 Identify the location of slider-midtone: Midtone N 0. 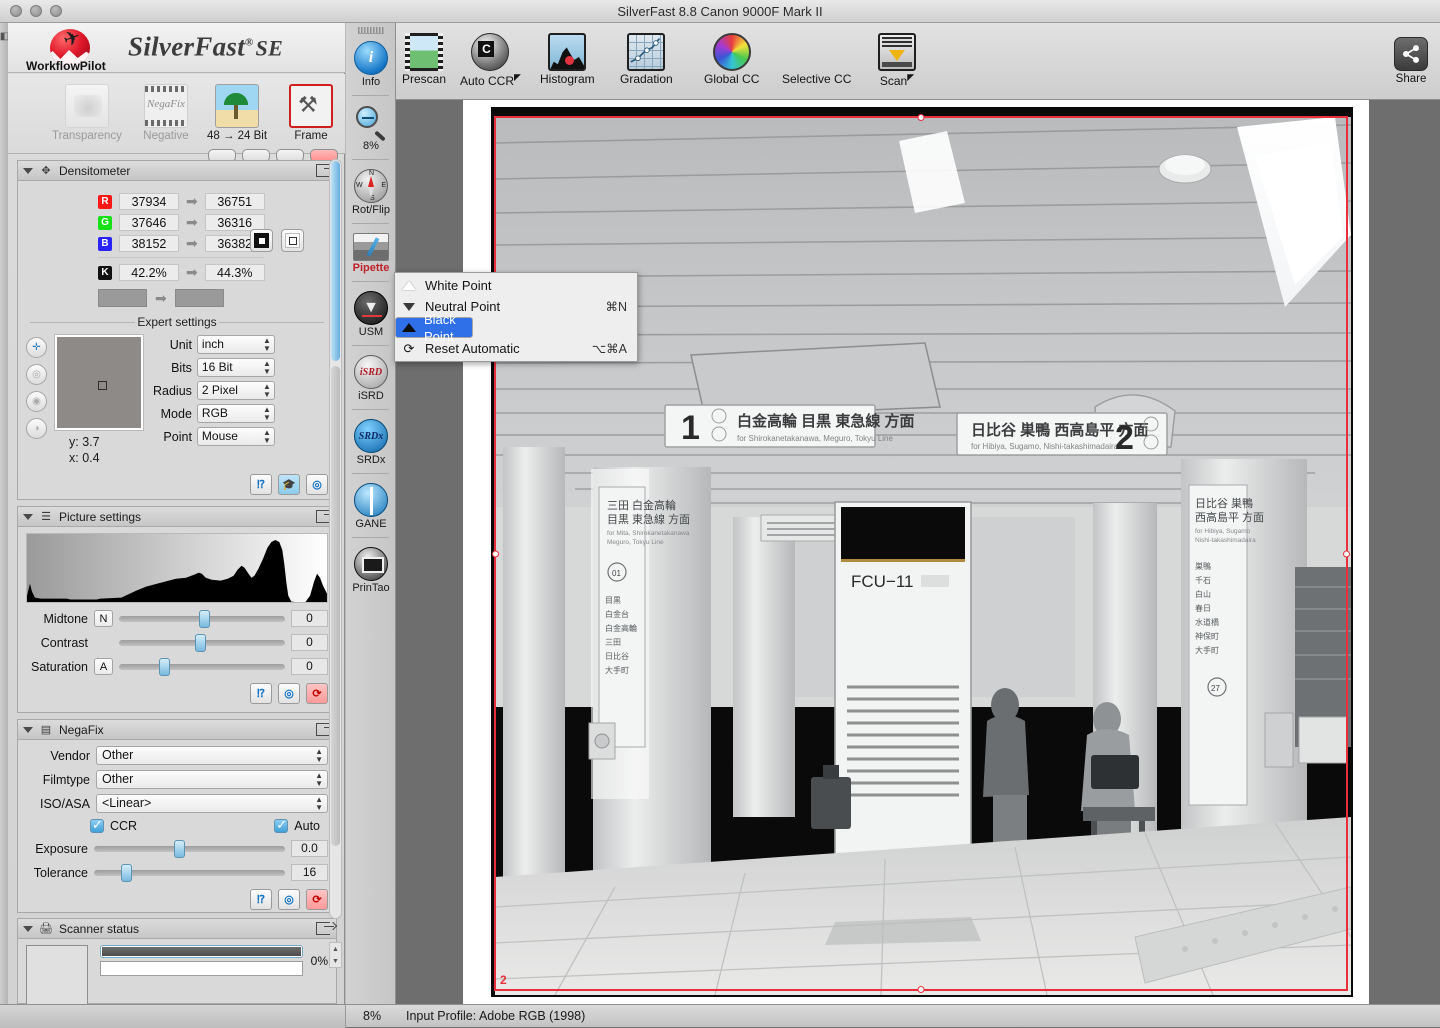
(177, 618).